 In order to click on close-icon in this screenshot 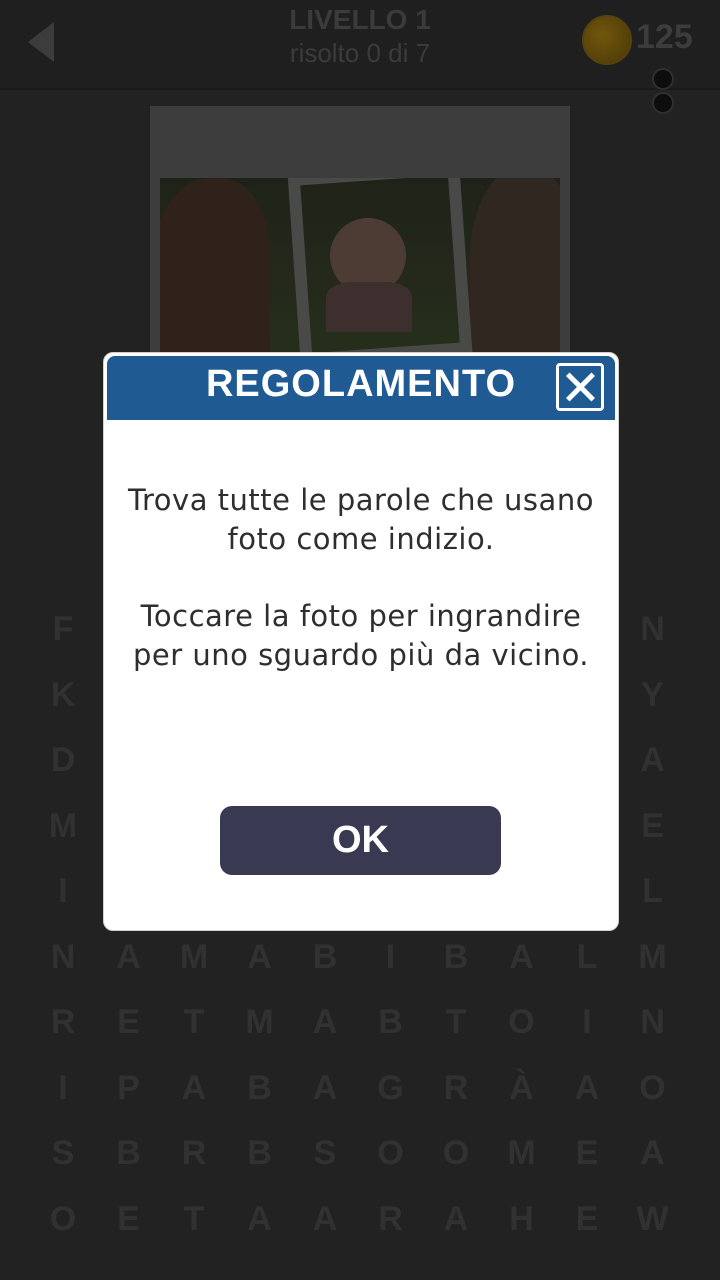, I will do `click(580, 387)`.